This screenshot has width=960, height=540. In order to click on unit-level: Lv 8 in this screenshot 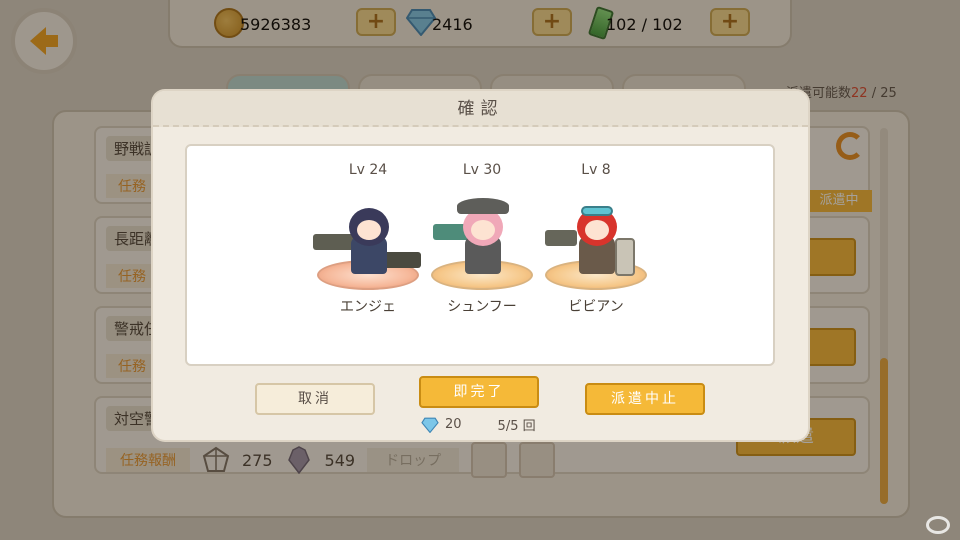, I will do `click(596, 170)`.